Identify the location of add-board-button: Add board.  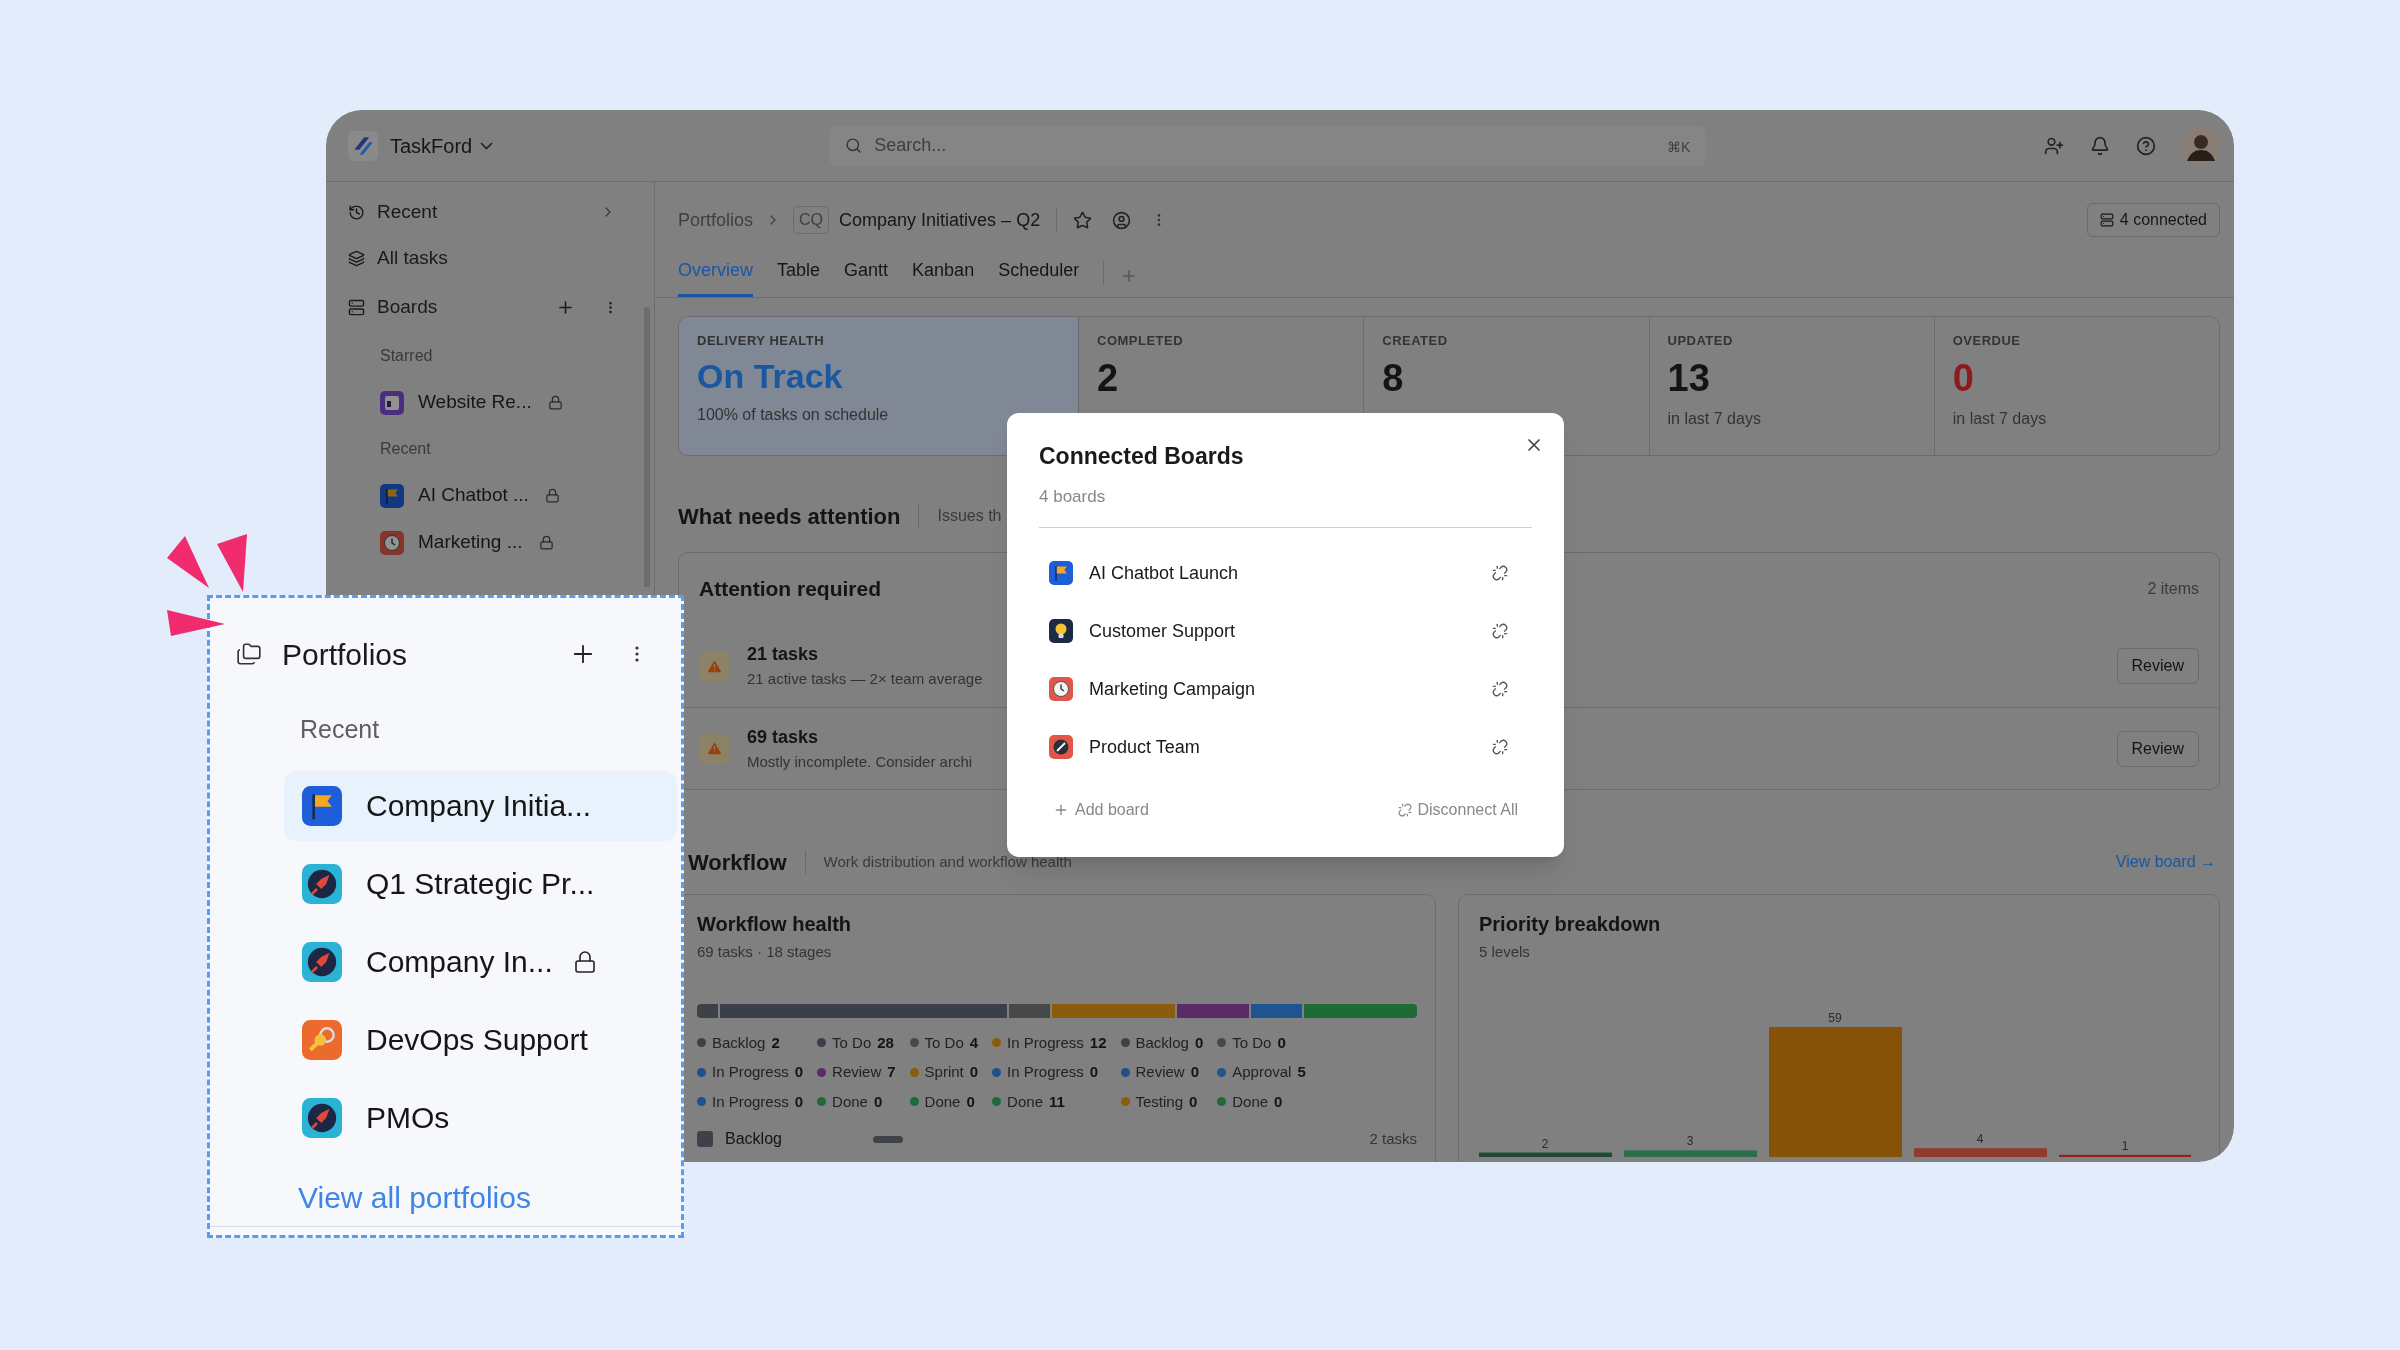
(1101, 810).